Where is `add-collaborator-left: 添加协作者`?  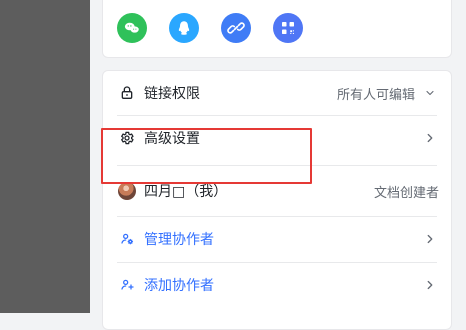
add-collaborator-left: 添加协作者 is located at coordinates (166, 285).